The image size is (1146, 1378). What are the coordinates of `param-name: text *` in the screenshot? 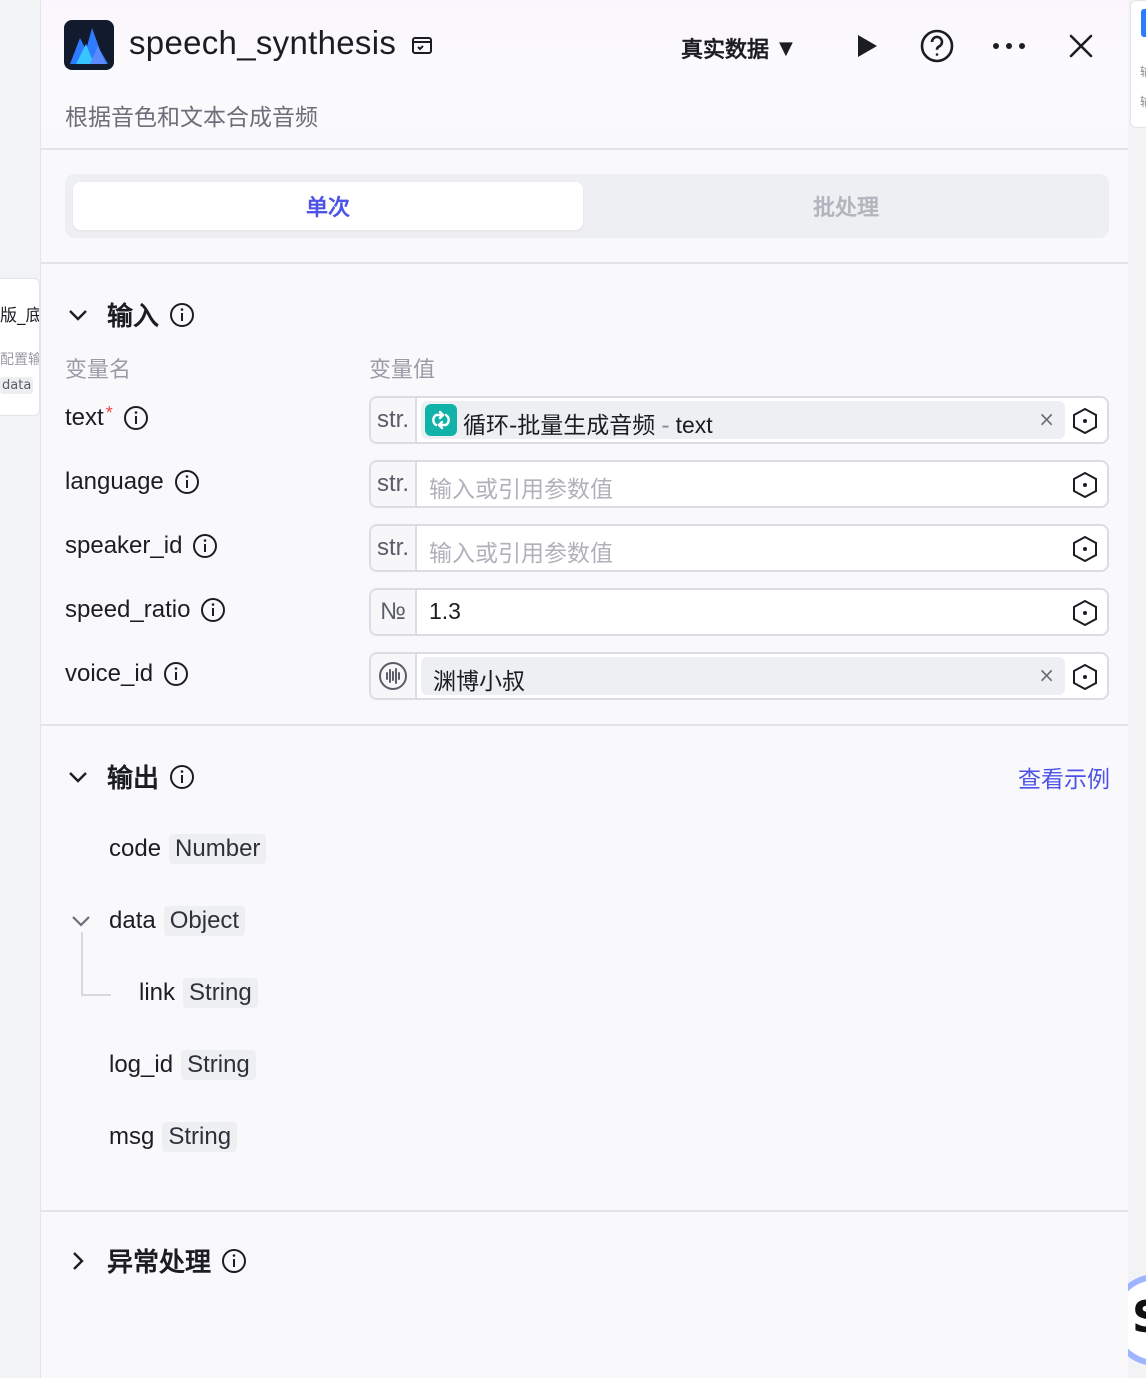 It's located at (107, 417).